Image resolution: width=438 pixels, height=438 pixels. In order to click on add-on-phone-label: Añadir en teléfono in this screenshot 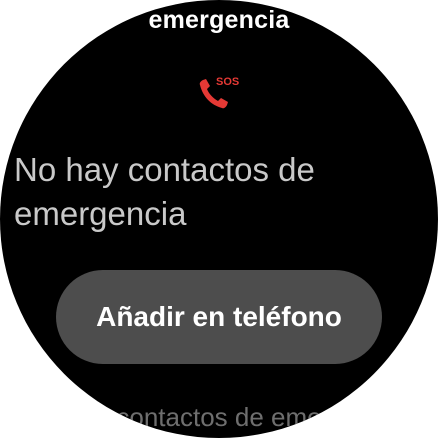, I will do `click(219, 316)`.